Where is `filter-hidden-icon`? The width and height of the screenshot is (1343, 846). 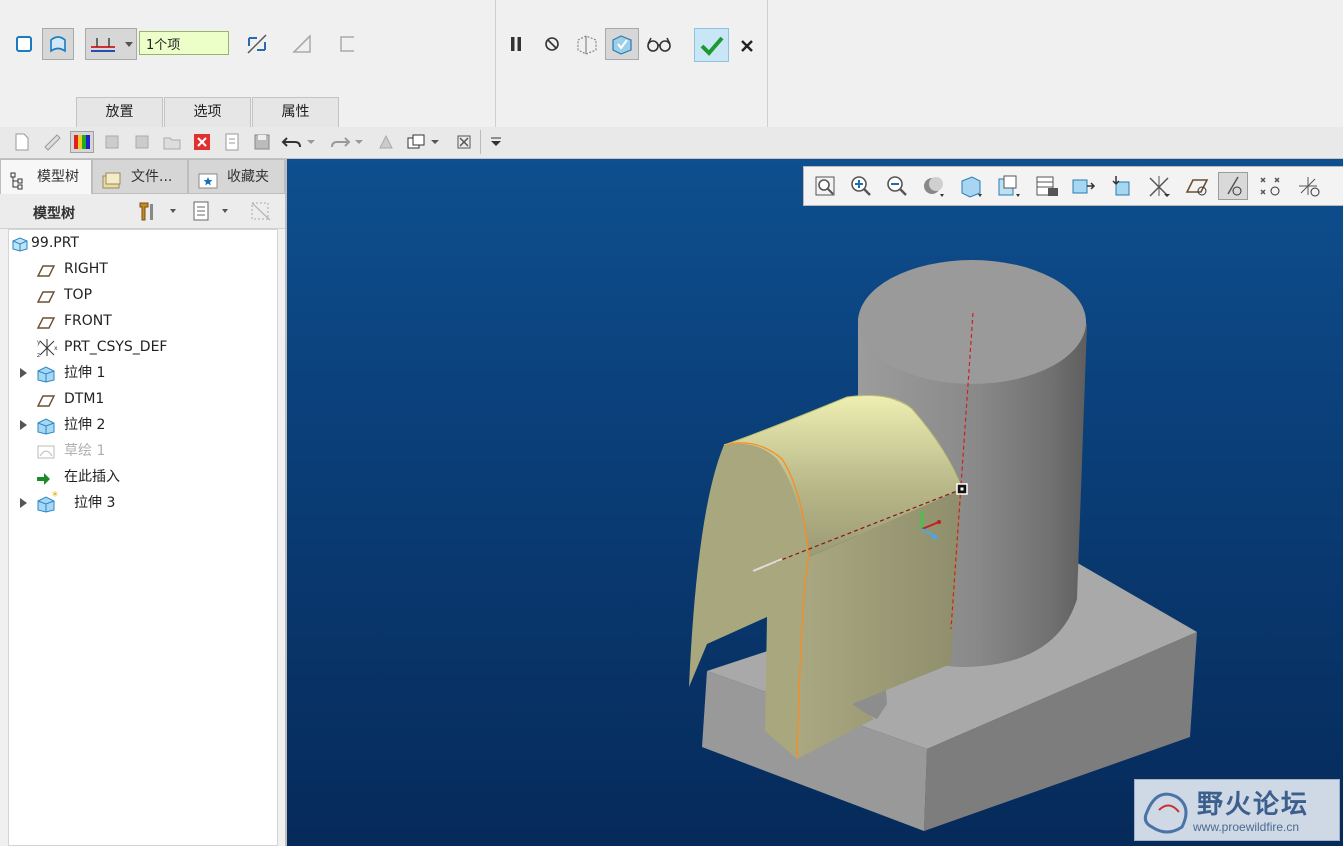 filter-hidden-icon is located at coordinates (261, 213).